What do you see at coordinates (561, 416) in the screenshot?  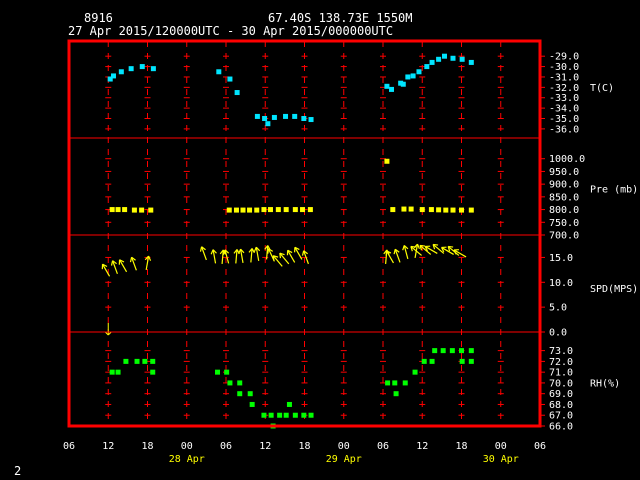 I see `y-tick-label: 67.0` at bounding box center [561, 416].